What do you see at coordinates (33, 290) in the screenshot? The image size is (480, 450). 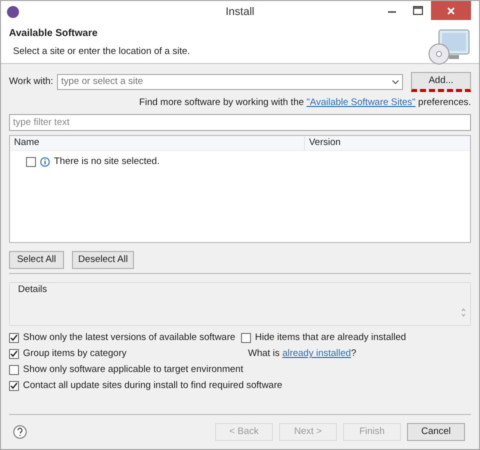 I see `details-label: Details` at bounding box center [33, 290].